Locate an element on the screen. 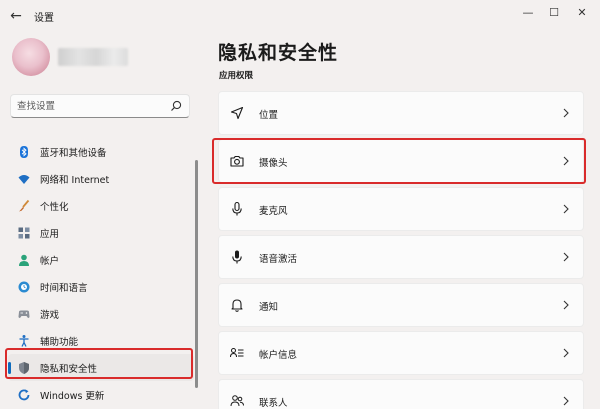 The image size is (600, 409). gaming-icon is located at coordinates (24, 314).